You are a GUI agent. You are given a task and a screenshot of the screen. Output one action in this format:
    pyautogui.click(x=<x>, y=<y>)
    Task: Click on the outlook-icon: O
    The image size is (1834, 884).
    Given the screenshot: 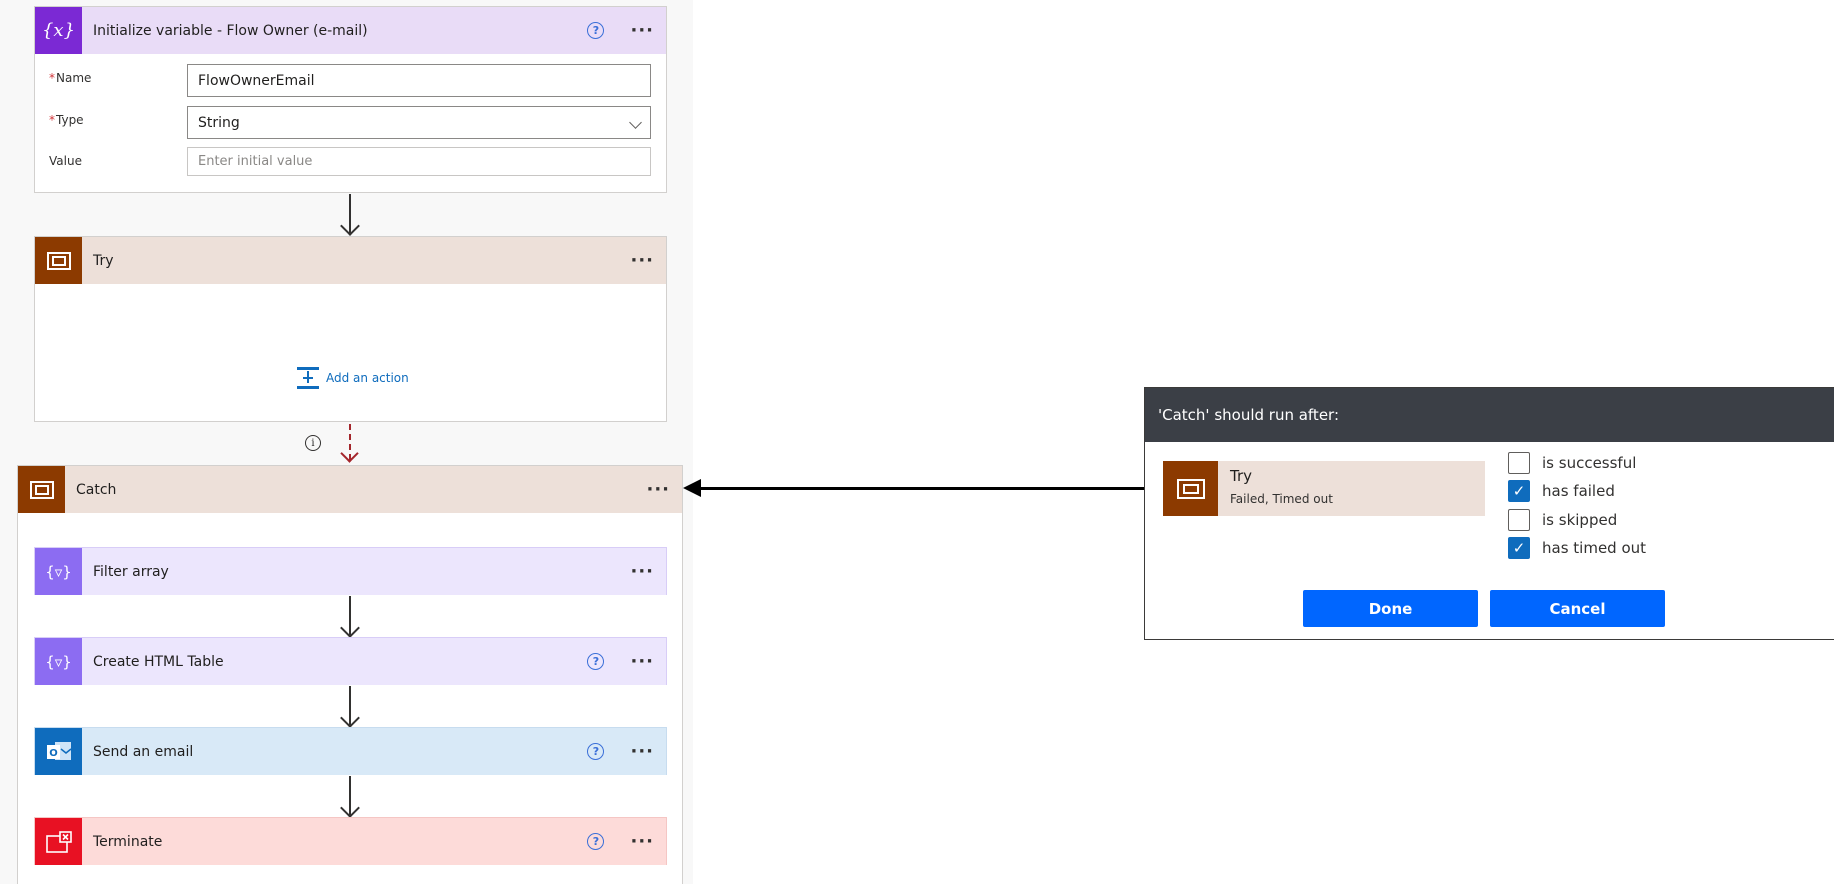 What is the action you would take?
    pyautogui.click(x=58, y=751)
    